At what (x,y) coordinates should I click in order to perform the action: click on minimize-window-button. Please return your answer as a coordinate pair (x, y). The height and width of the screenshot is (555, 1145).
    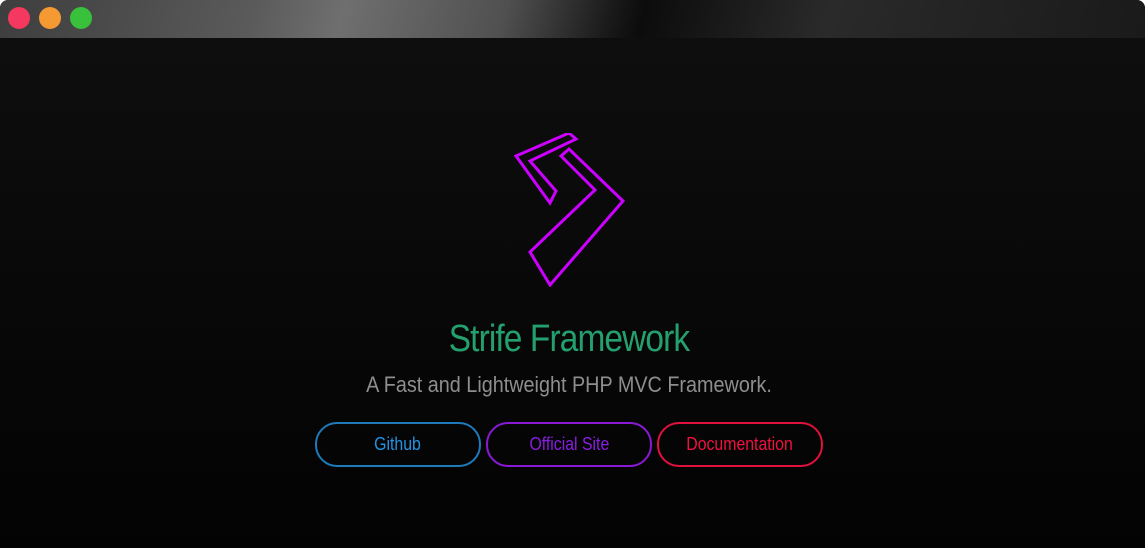
    Looking at the image, I should click on (50, 18).